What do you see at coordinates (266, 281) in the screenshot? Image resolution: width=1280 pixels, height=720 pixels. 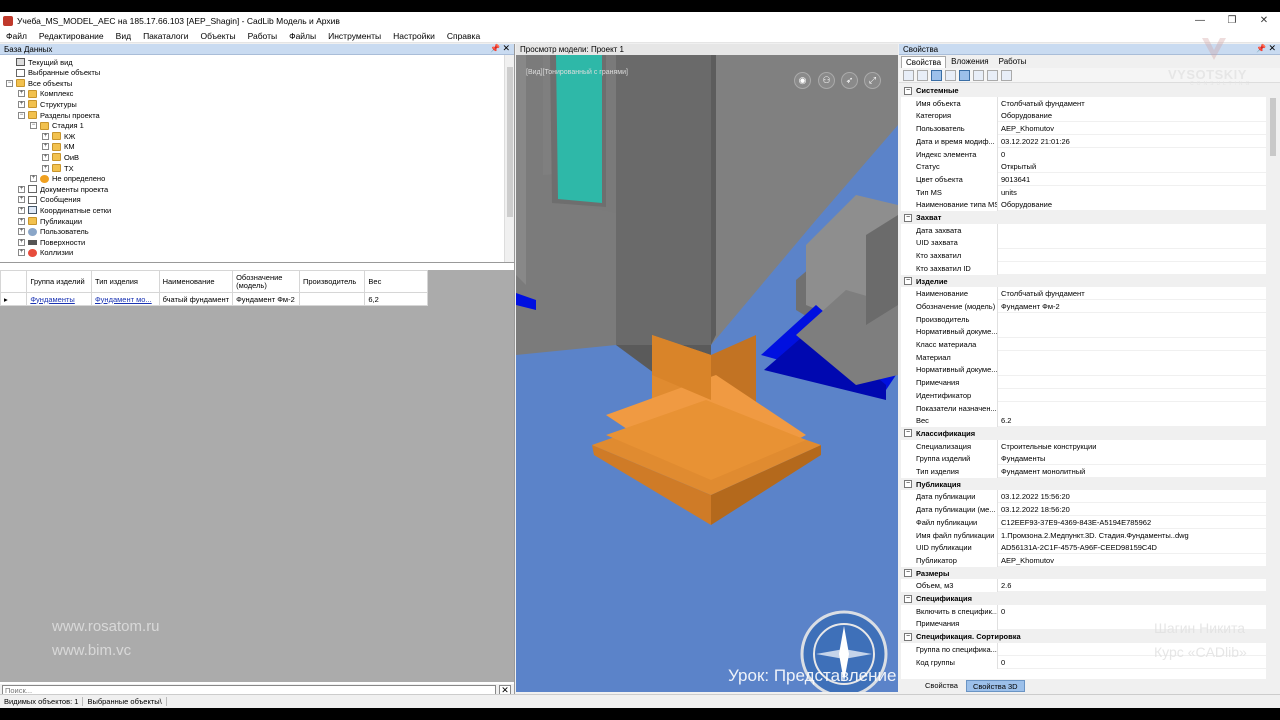 I see `column-header: Обозначение (модель)` at bounding box center [266, 281].